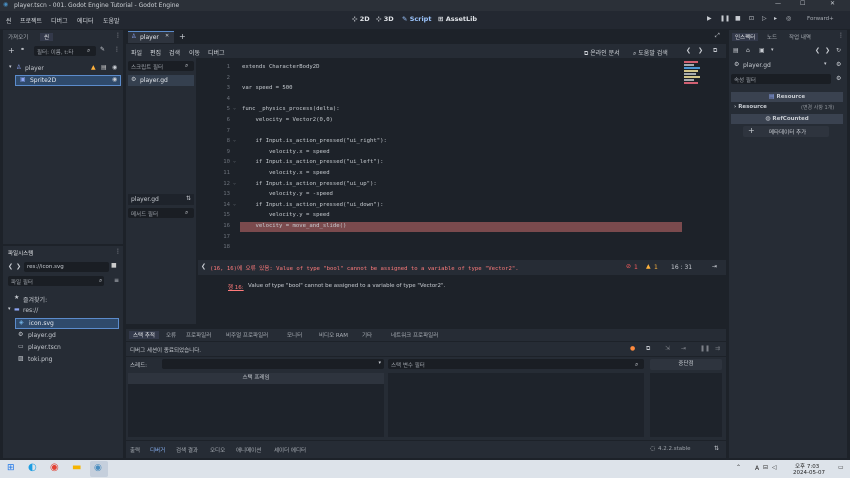 The image size is (850, 478). What do you see at coordinates (63, 299) in the screenshot?
I see `favorites-item: ★ 즐겨찾기:` at bounding box center [63, 299].